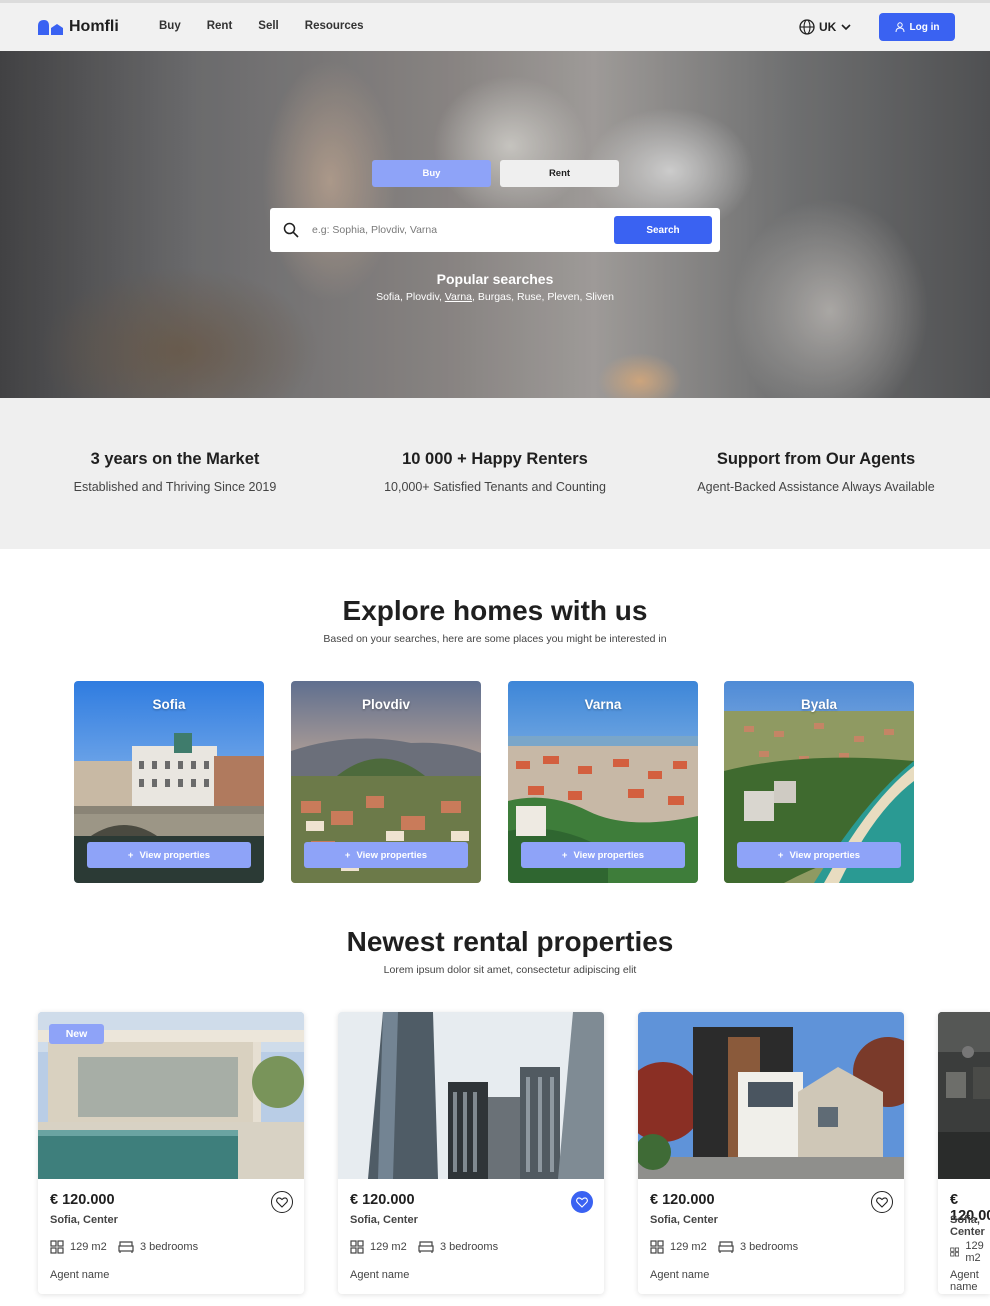 The height and width of the screenshot is (1306, 990). I want to click on nav-link-resources: Resources, so click(334, 26).